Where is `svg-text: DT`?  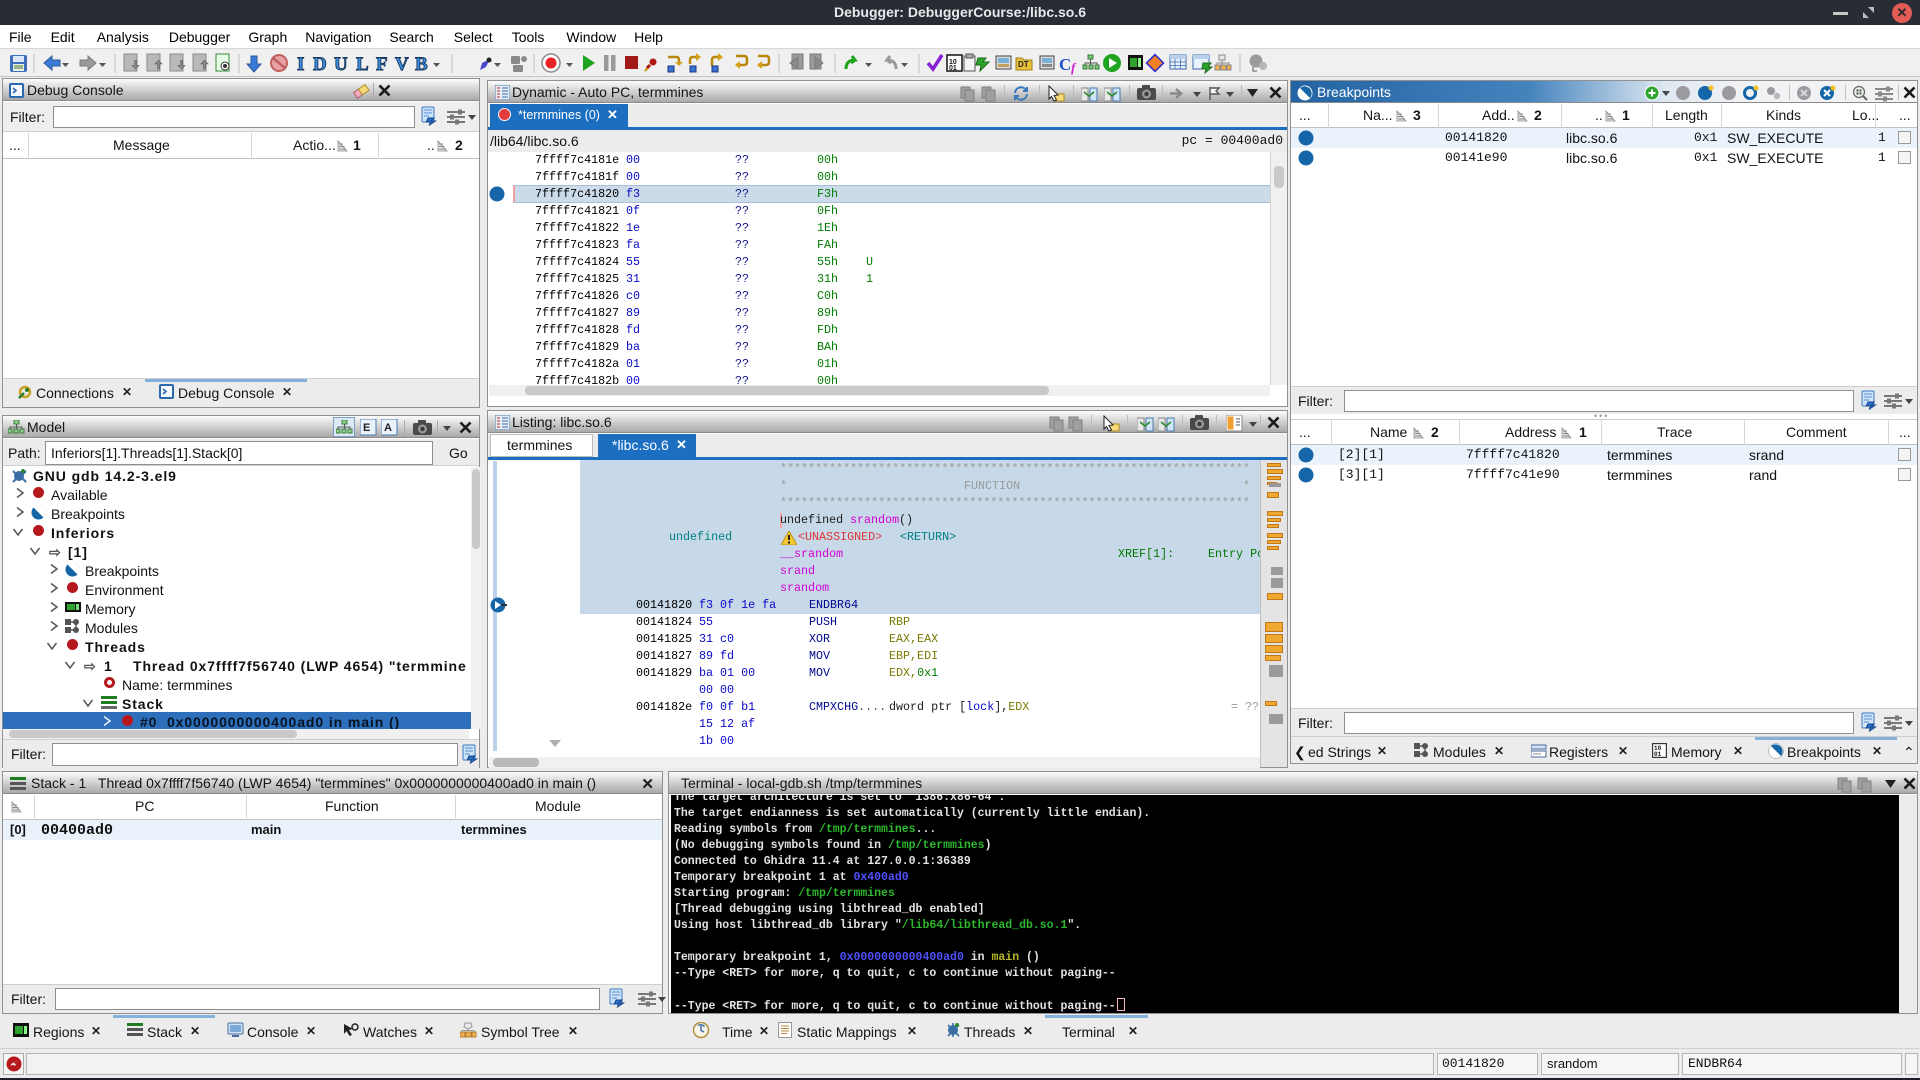
svg-text: DT is located at coordinates (1023, 64).